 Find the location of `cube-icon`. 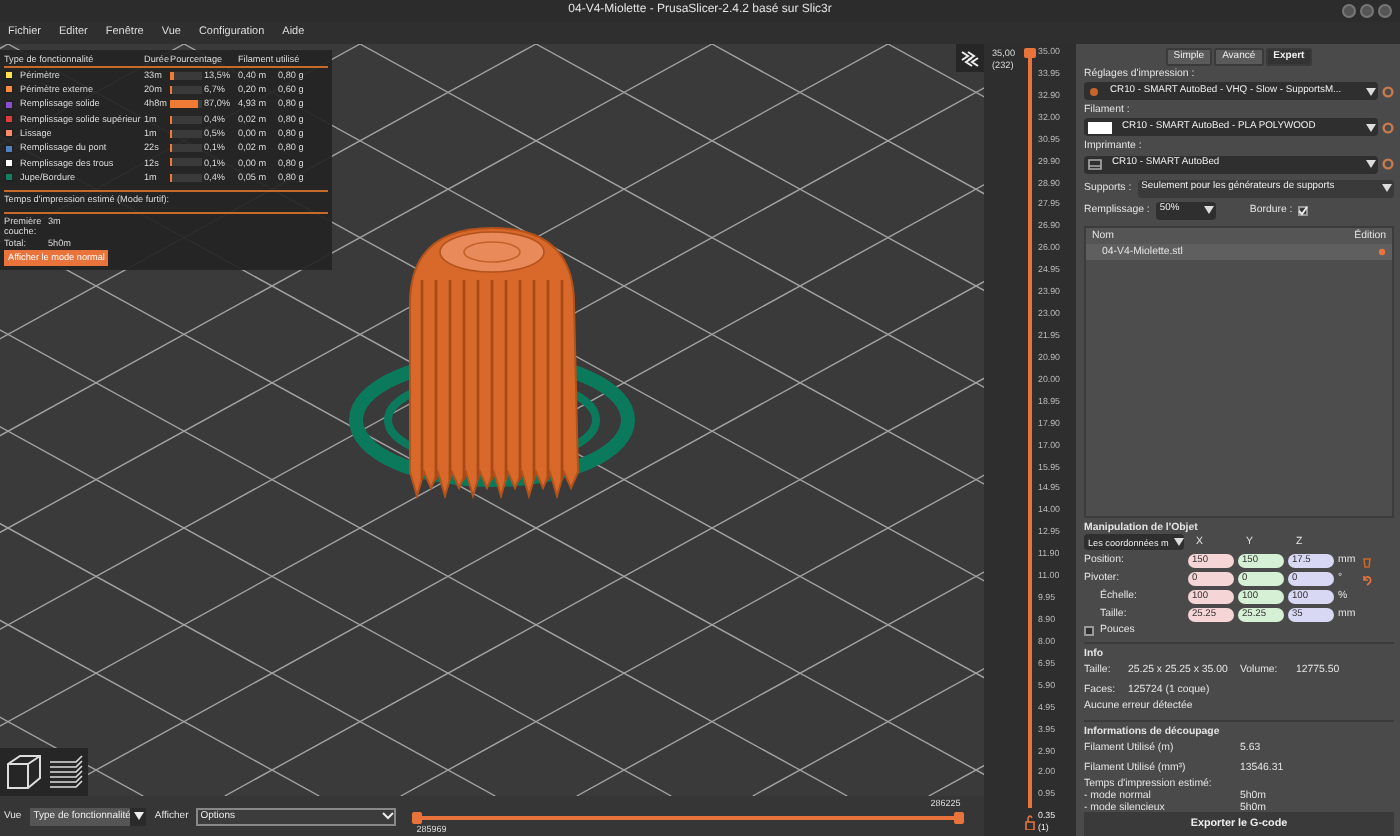

cube-icon is located at coordinates (24, 772).